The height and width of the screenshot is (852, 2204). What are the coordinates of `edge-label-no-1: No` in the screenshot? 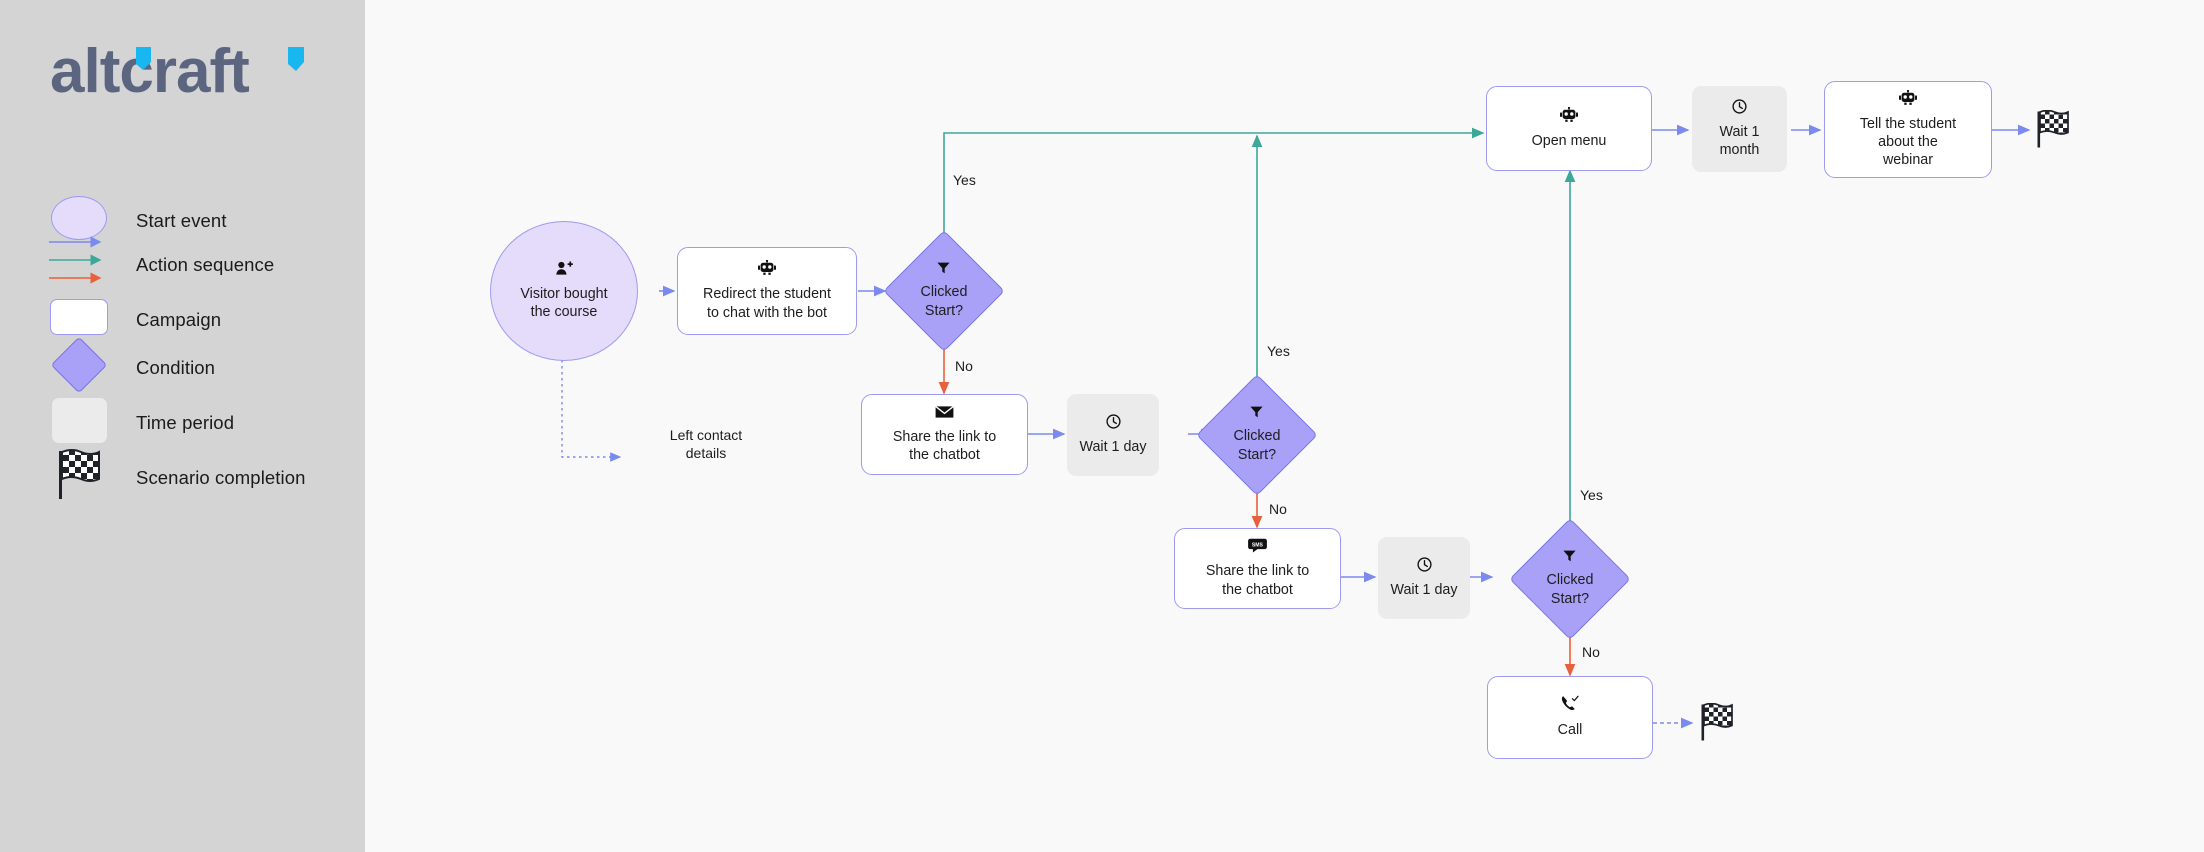 It's located at (964, 366).